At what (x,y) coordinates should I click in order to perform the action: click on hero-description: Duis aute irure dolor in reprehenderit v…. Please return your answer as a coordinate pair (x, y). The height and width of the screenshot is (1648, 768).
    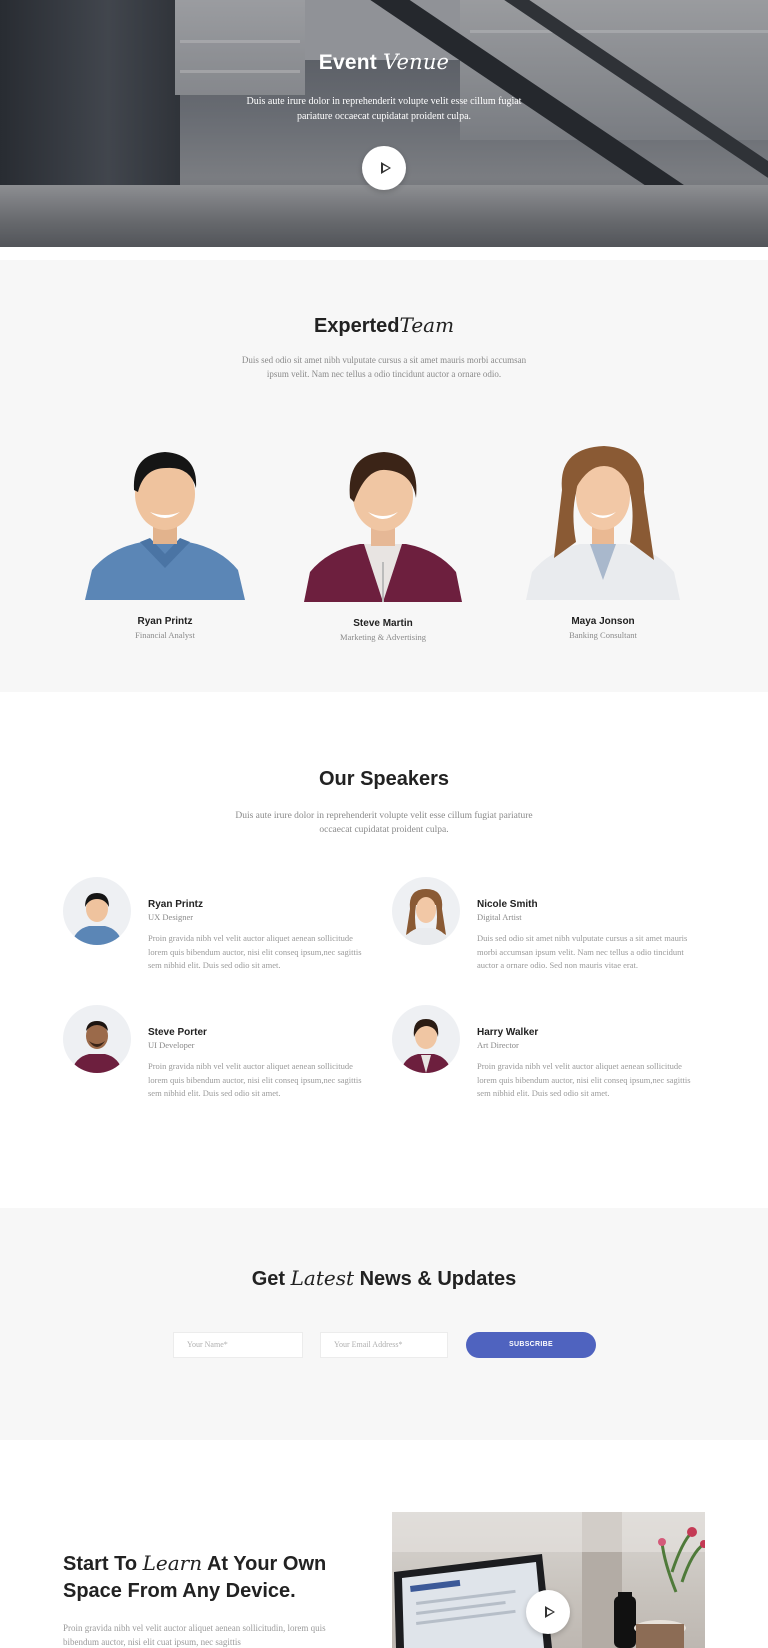
    Looking at the image, I should click on (384, 109).